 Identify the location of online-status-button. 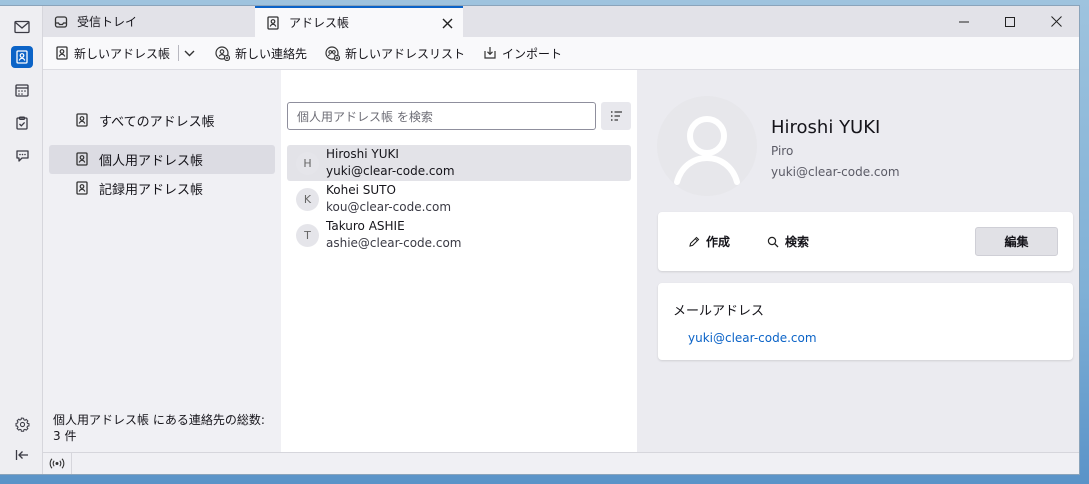
(57, 463).